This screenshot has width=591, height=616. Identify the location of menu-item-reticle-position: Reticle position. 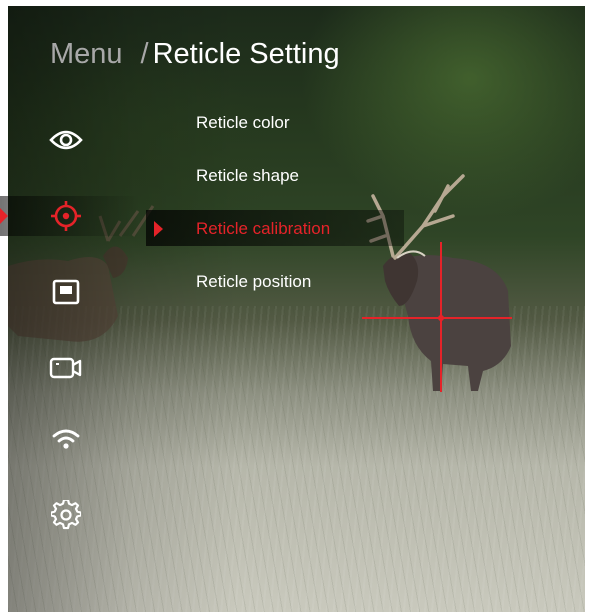
(253, 282).